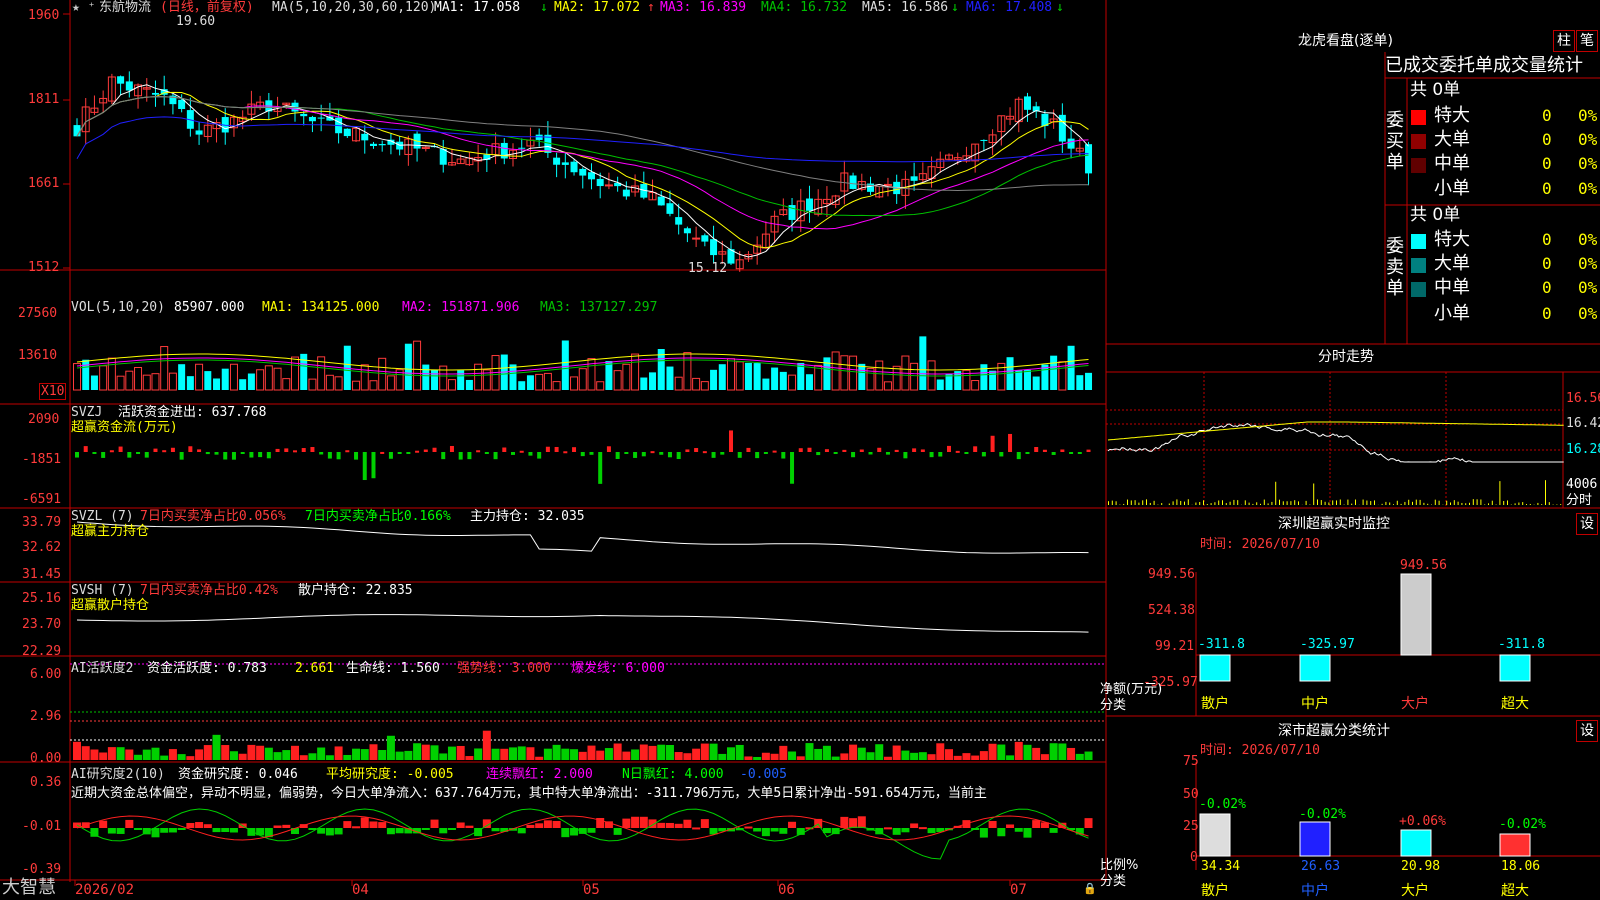  I want to click on intraday-tick: 16.28, so click(1583, 449).